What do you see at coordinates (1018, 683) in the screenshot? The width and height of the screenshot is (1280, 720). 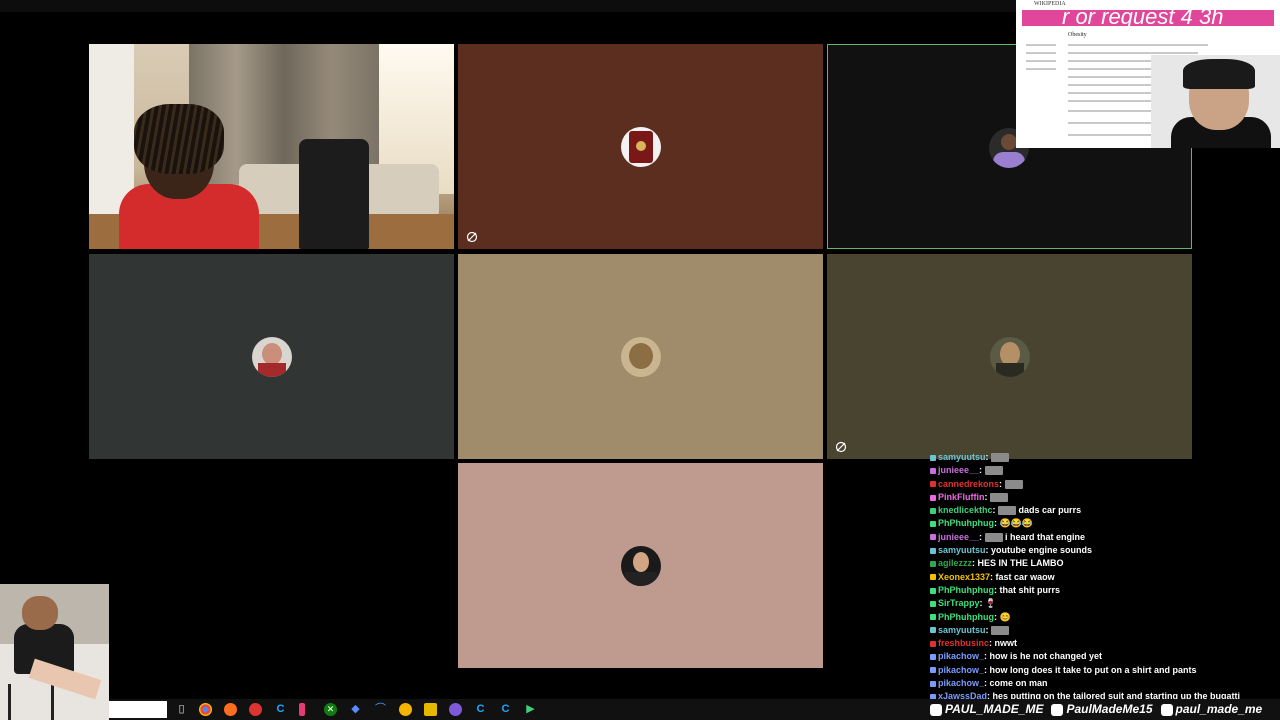 I see `chat-text: come on man` at bounding box center [1018, 683].